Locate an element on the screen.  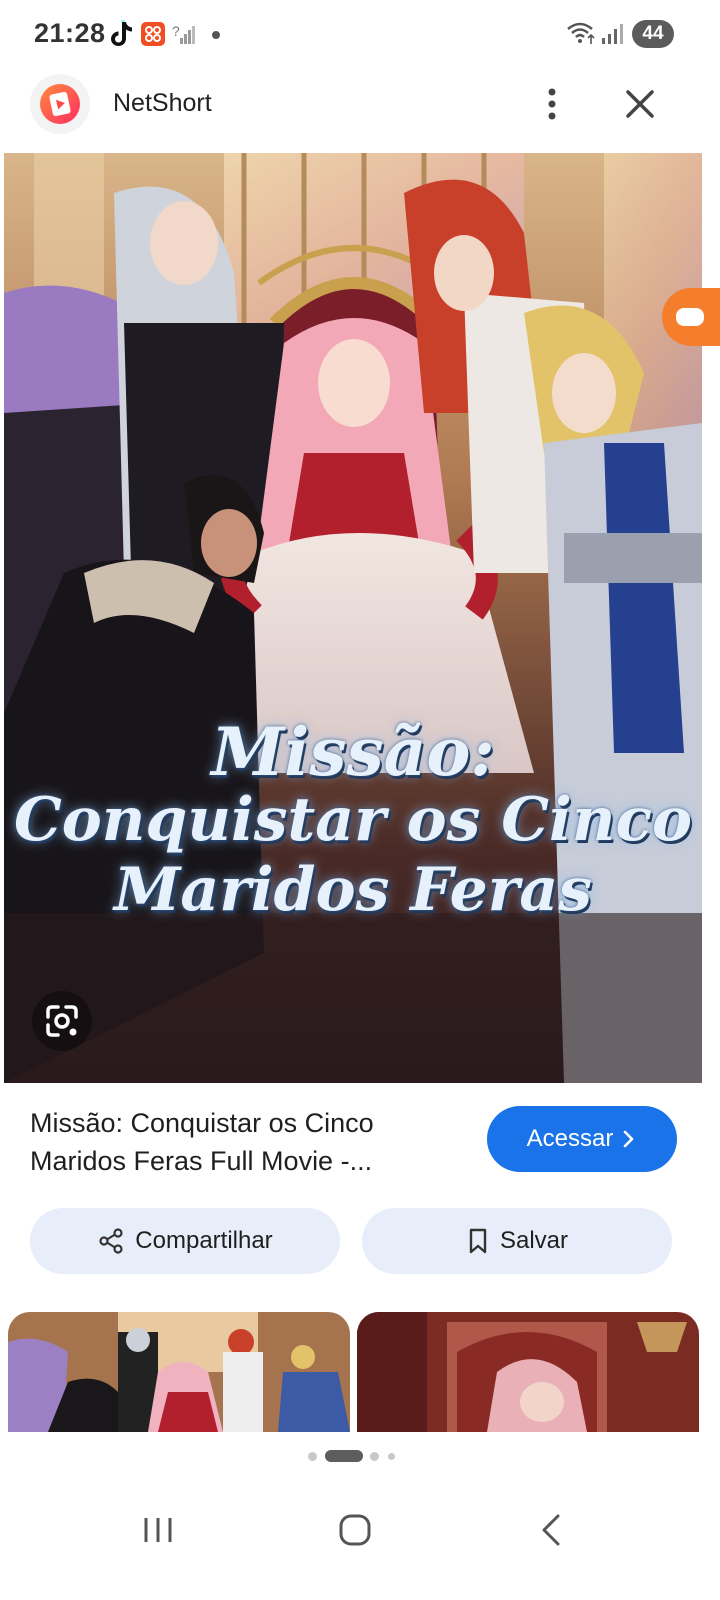
more-options-button is located at coordinates (552, 104).